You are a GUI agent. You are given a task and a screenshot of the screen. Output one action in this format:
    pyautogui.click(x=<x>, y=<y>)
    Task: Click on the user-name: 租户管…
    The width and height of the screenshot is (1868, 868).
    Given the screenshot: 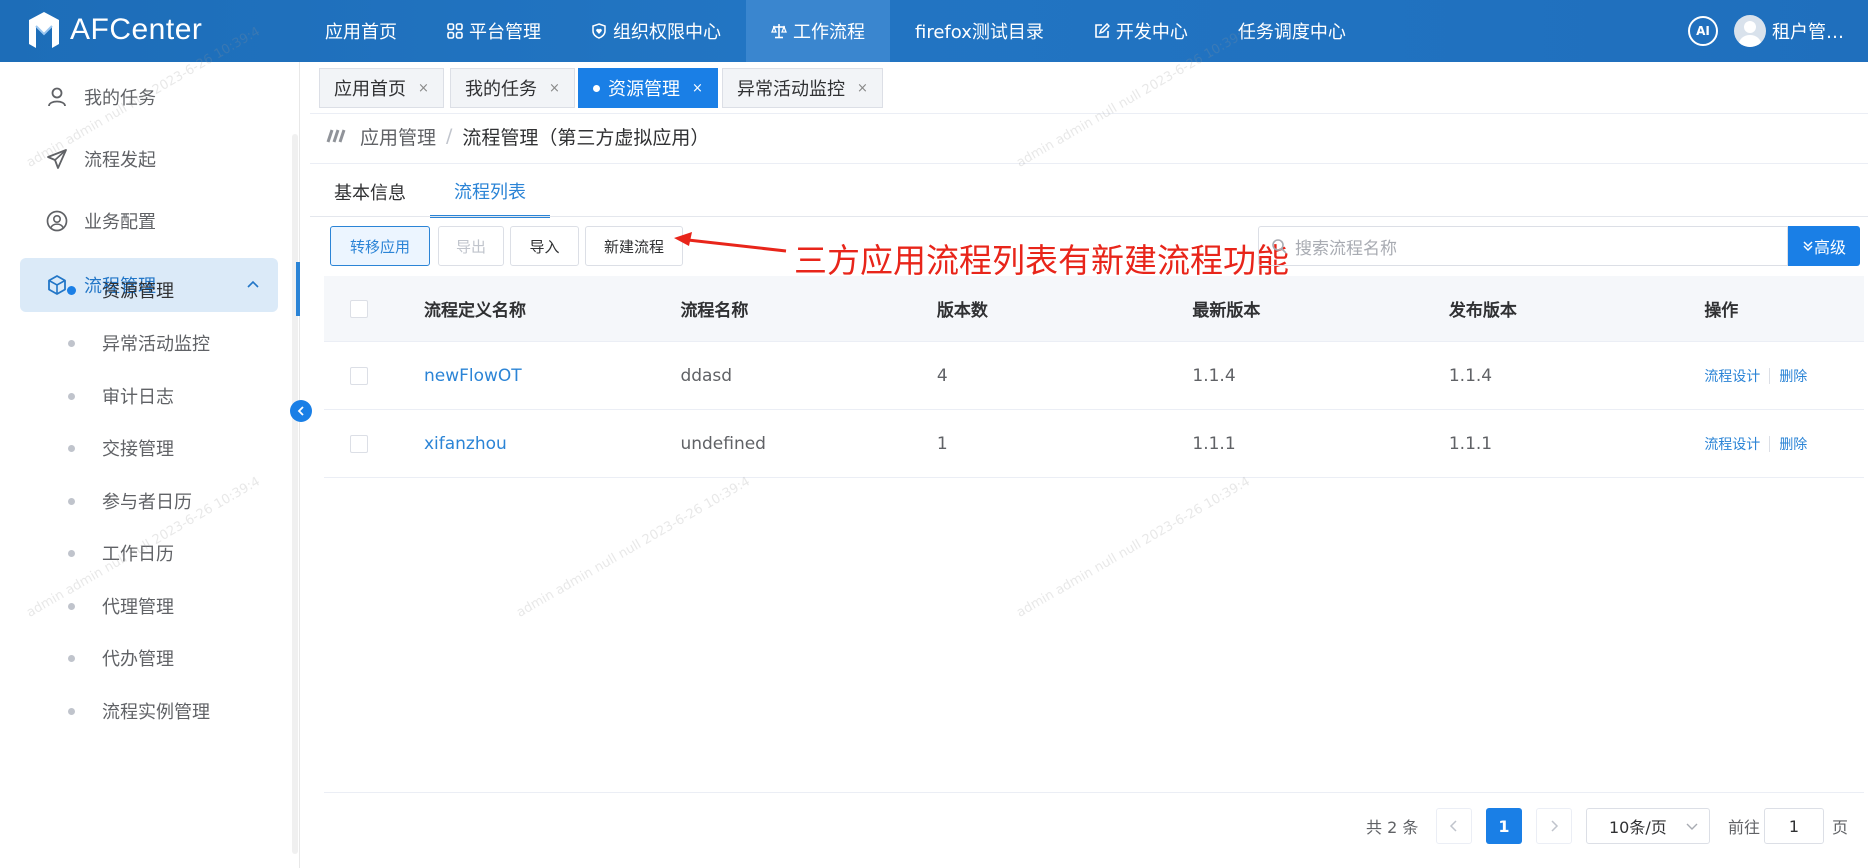 What is the action you would take?
    pyautogui.click(x=1820, y=31)
    